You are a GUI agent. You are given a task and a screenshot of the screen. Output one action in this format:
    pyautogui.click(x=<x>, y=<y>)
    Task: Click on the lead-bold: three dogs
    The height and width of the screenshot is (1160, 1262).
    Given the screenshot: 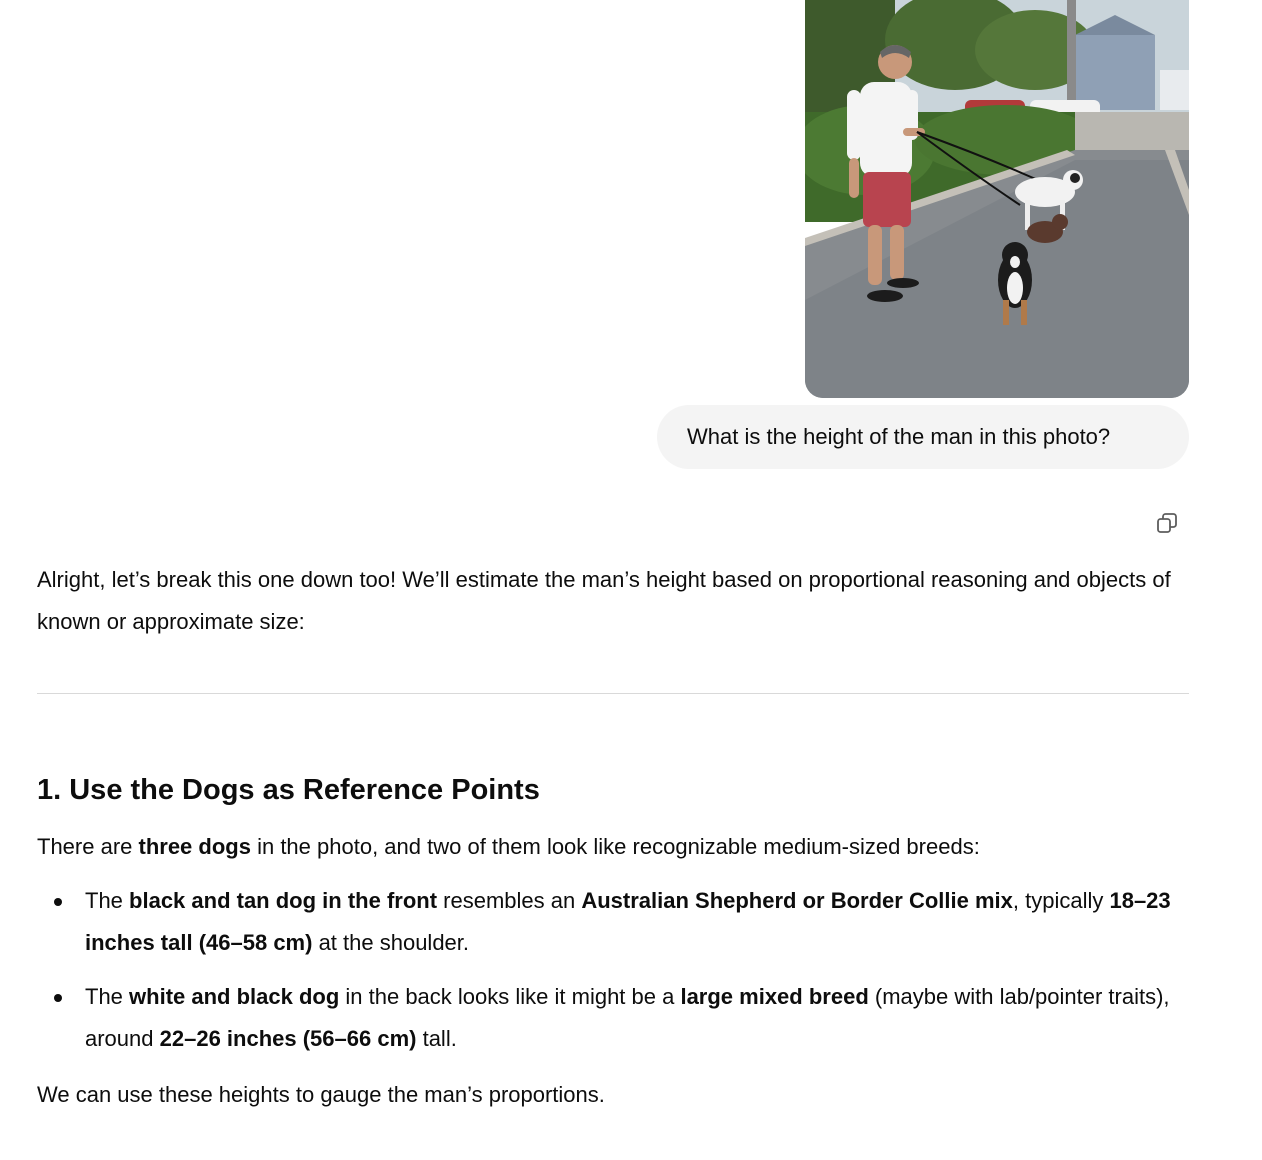 What is the action you would take?
    pyautogui.click(x=194, y=846)
    